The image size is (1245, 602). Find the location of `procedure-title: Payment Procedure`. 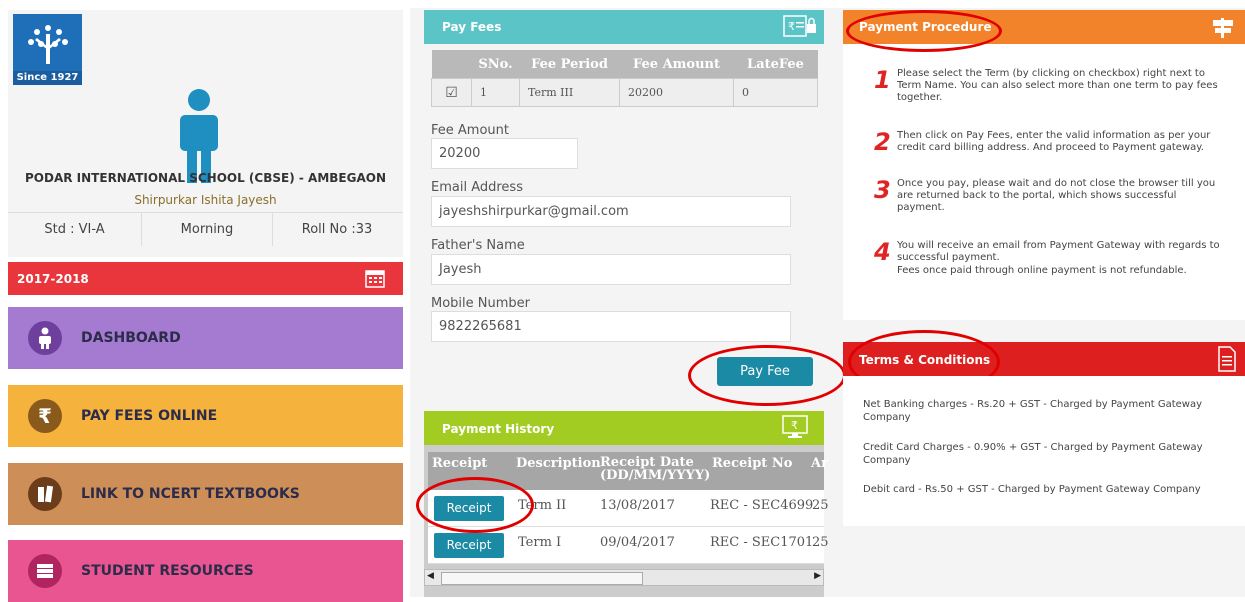

procedure-title: Payment Procedure is located at coordinates (925, 27).